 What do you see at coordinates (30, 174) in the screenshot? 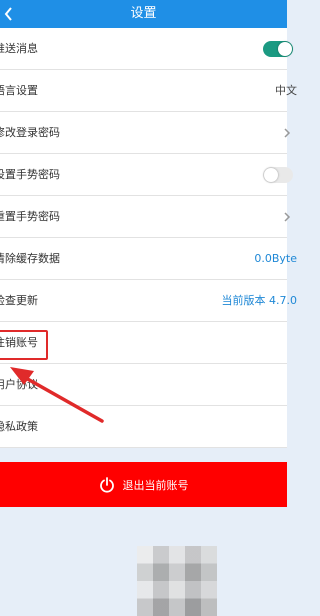
I see `row-label: 设置手势密码` at bounding box center [30, 174].